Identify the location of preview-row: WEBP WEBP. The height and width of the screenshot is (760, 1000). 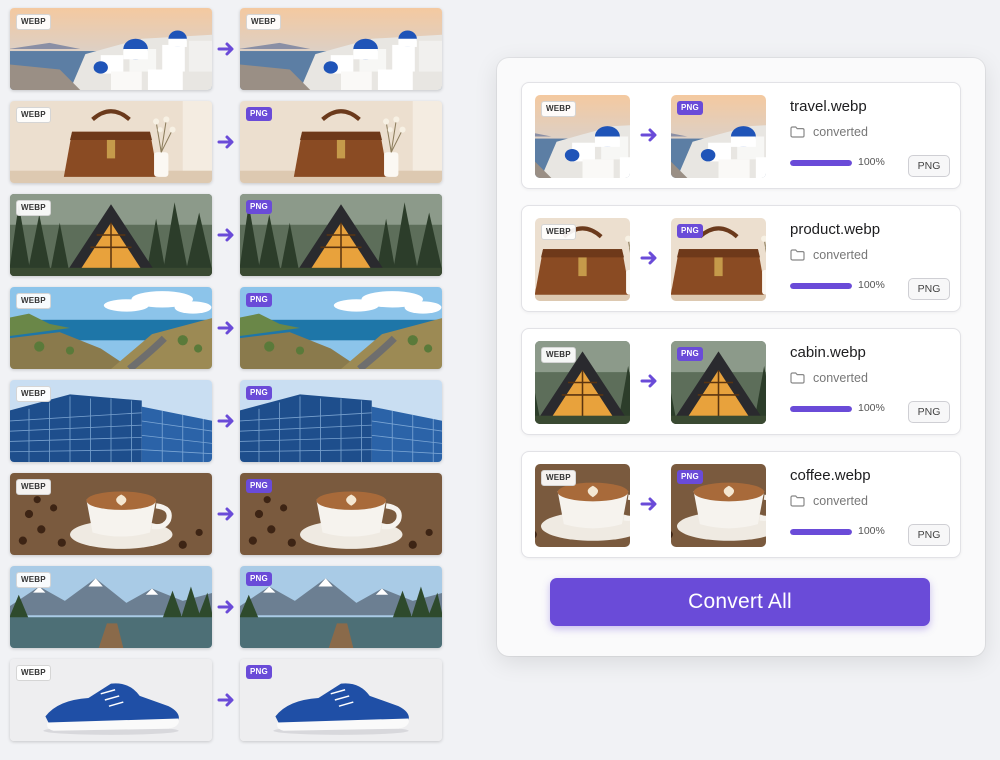
(226, 49).